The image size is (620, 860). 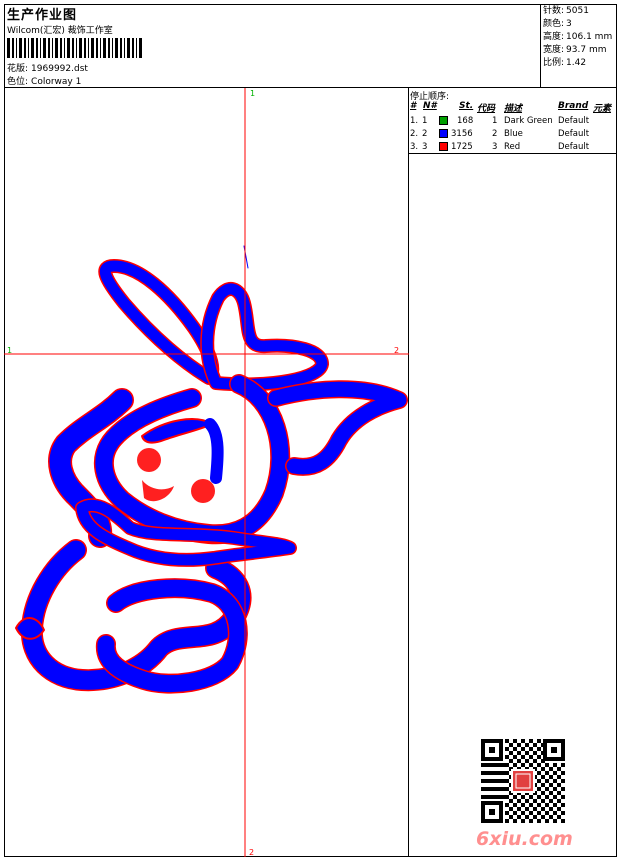 I want to click on row-stitches: 168, so click(x=465, y=121).